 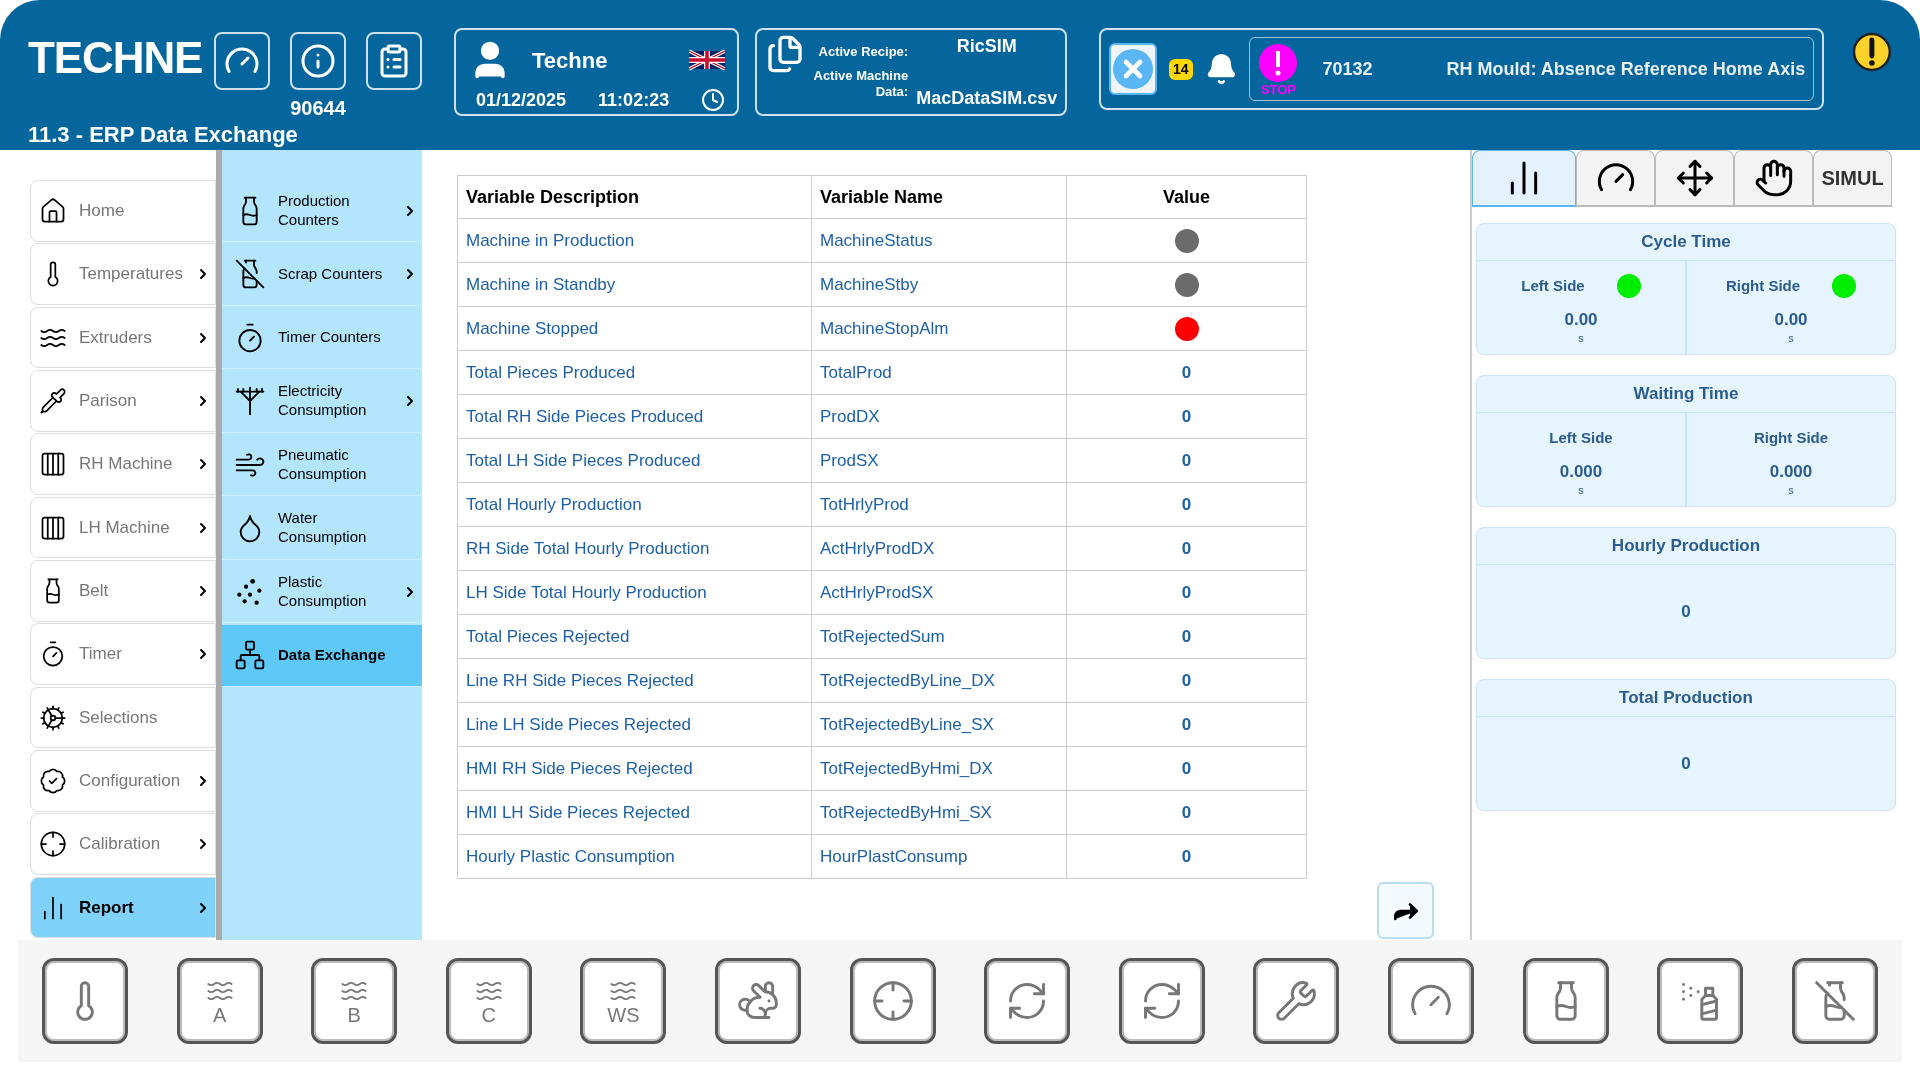 What do you see at coordinates (634, 197) in the screenshot?
I see `column-header: Variable Description` at bounding box center [634, 197].